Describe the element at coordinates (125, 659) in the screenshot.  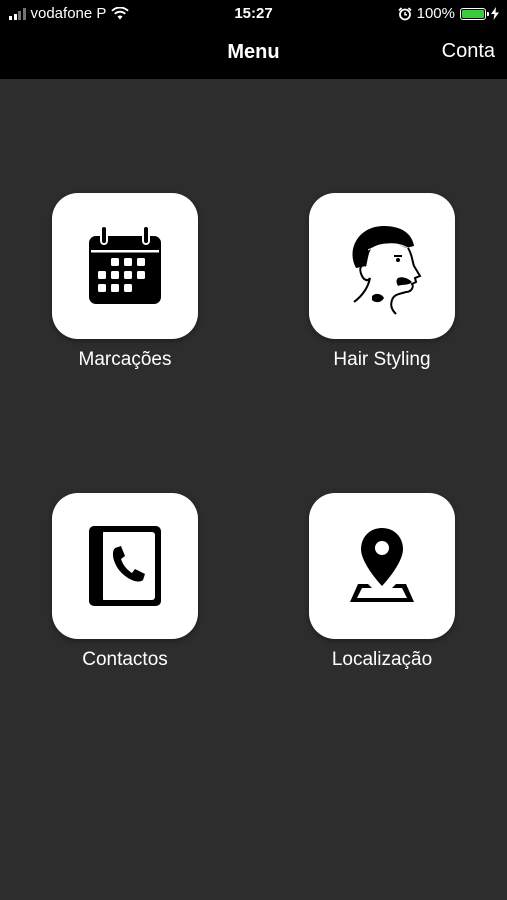
I see `tile-label: Contactos` at that location.